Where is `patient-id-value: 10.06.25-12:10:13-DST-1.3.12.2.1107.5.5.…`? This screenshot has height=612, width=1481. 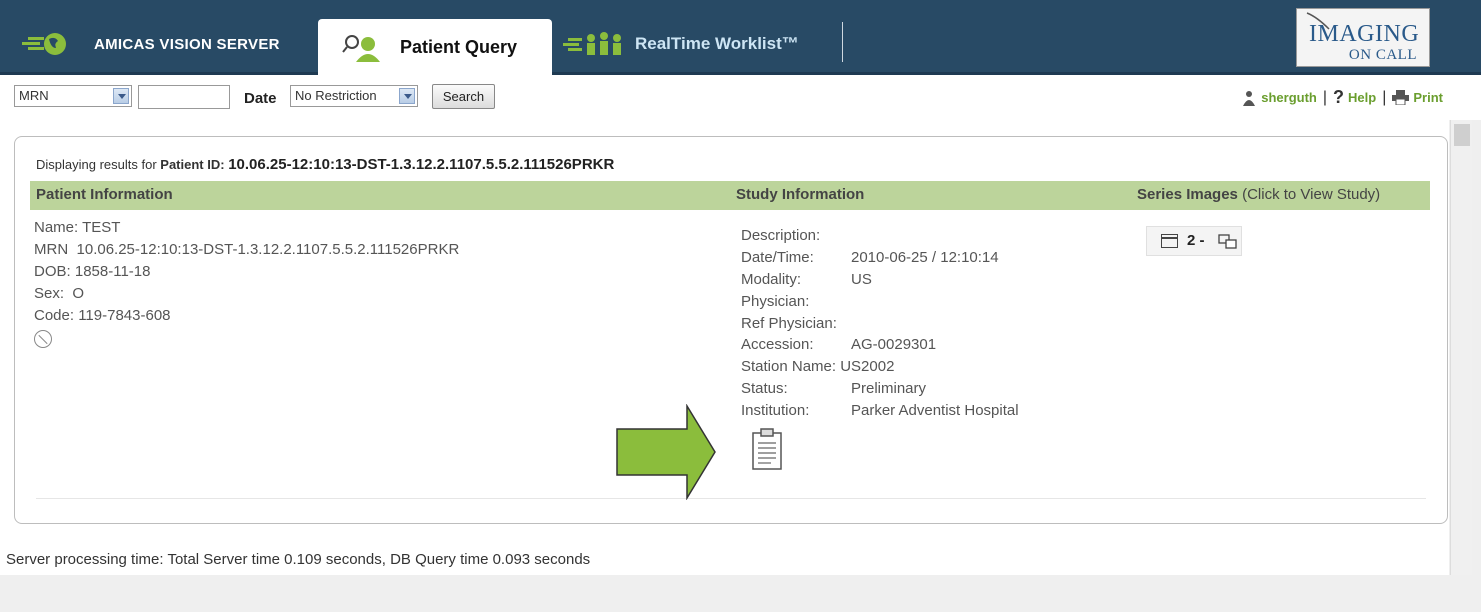 patient-id-value: 10.06.25-12:10:13-DST-1.3.12.2.1107.5.5.… is located at coordinates (421, 164).